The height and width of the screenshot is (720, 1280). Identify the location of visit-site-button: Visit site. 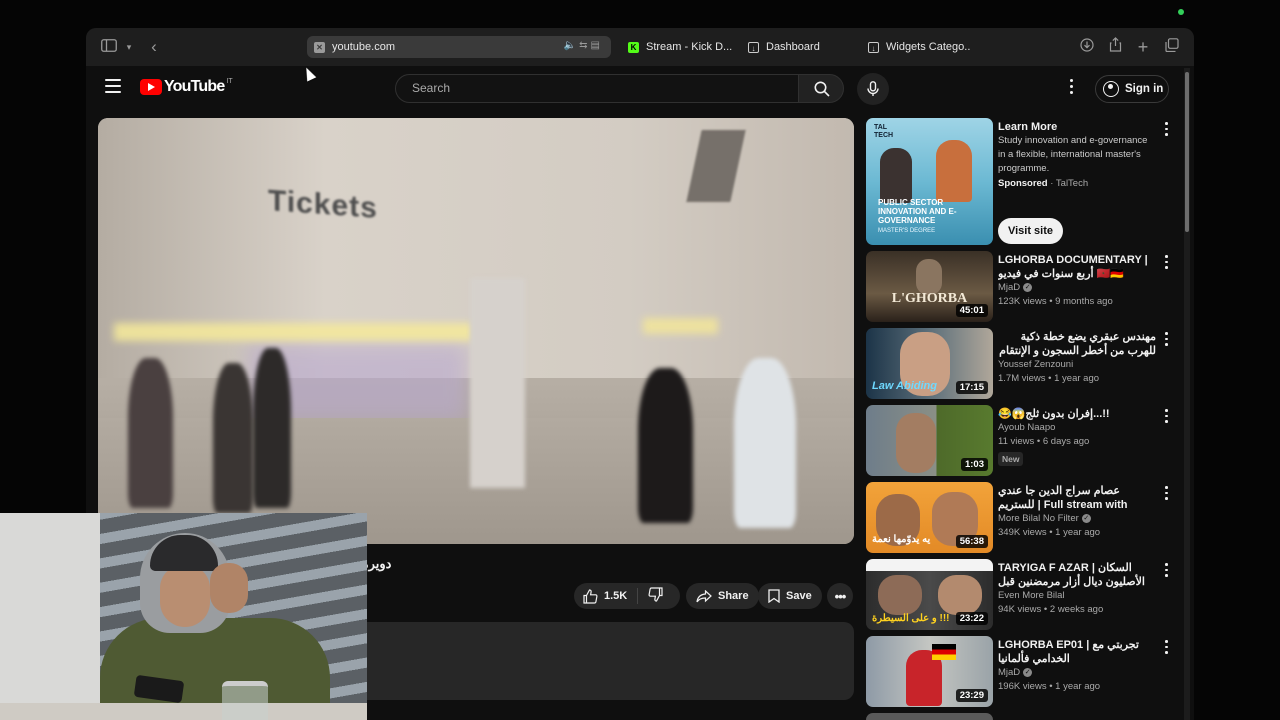
(1030, 231).